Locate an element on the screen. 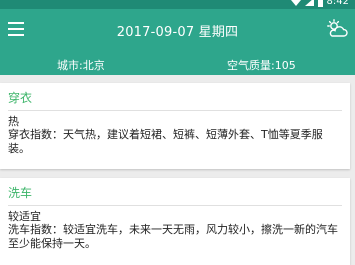 The image size is (355, 265). card-level: 较适宜 is located at coordinates (24, 216).